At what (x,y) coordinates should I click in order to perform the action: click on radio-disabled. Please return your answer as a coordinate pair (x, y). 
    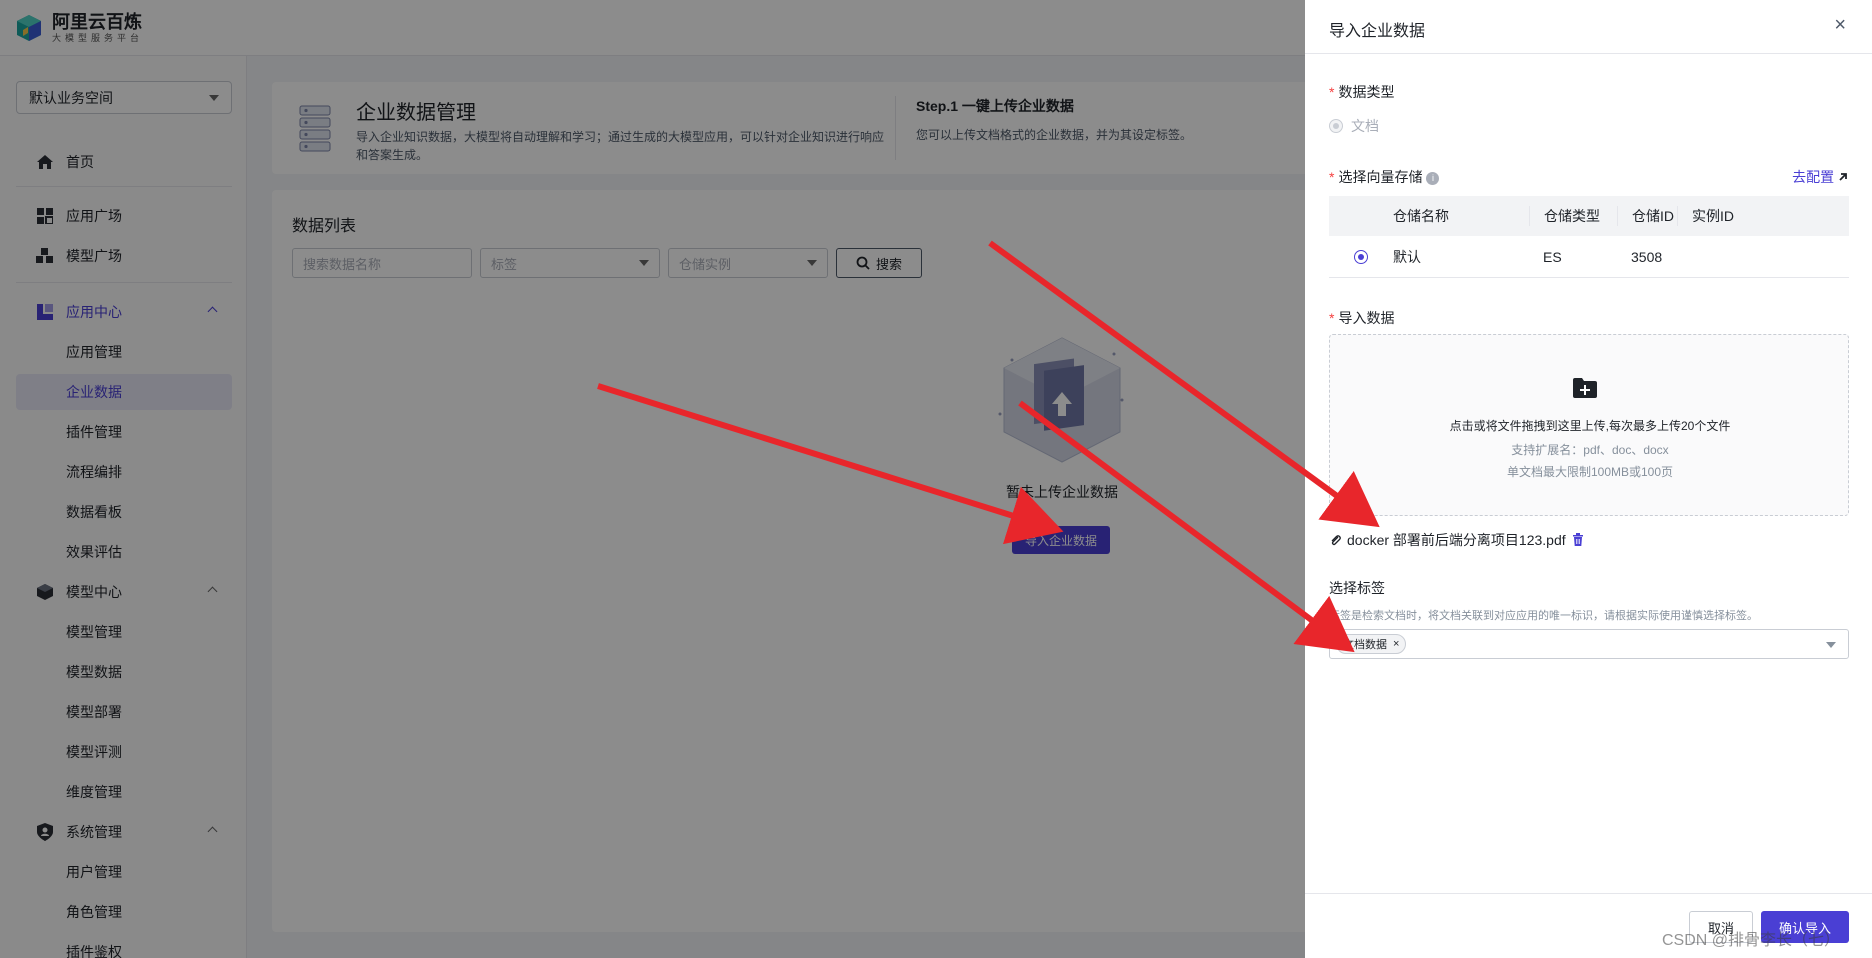
    Looking at the image, I should click on (1336, 126).